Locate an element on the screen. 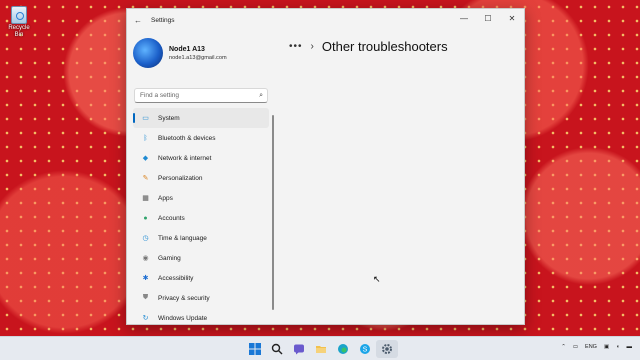 Image resolution: width=640 pixels, height=360 pixels. search-input is located at coordinates (195, 95).